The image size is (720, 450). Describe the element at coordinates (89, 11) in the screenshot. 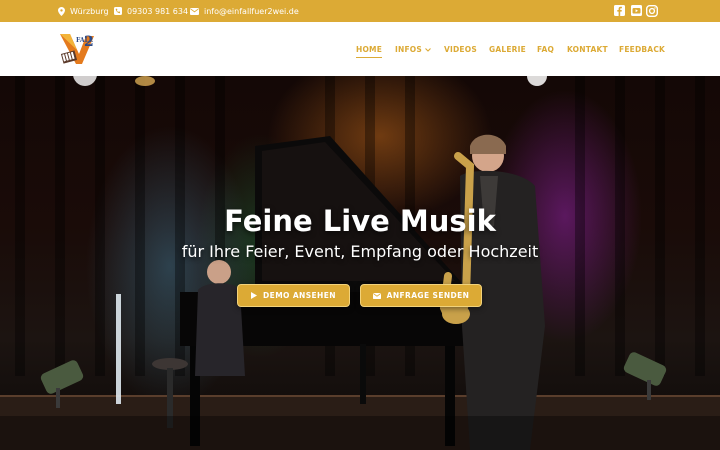

I see `location-text: Würzburg` at that location.